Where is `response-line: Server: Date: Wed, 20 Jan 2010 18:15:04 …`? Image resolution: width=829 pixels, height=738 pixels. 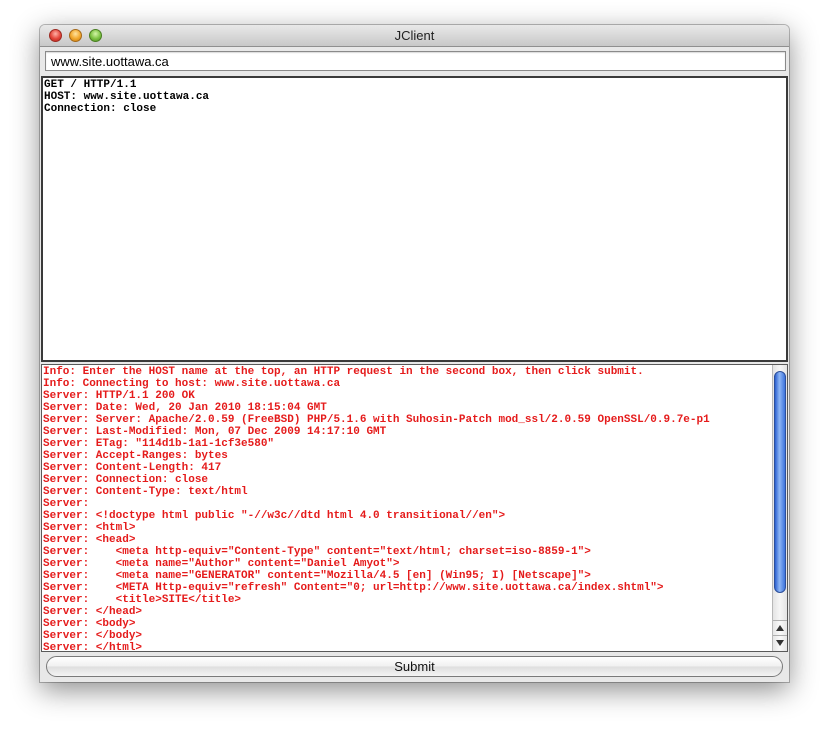 response-line: Server: Date: Wed, 20 Jan 2010 18:15:04 … is located at coordinates (185, 408).